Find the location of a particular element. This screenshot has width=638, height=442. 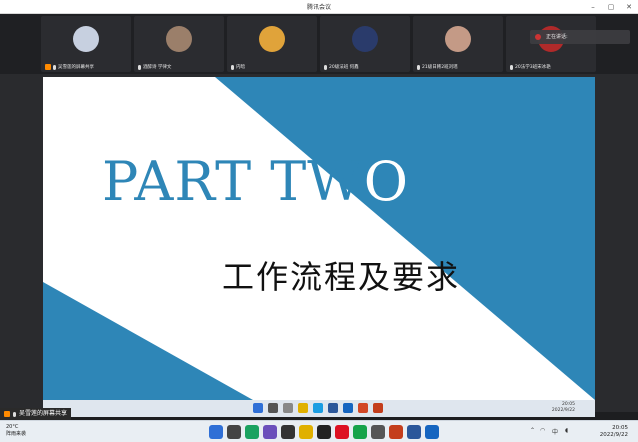

shared-edge-icon is located at coordinates (318, 408).